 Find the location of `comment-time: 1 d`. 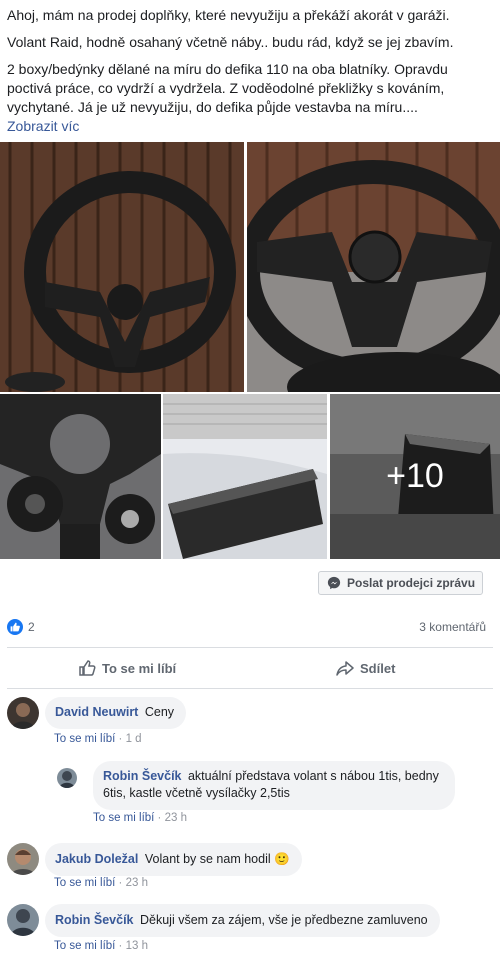

comment-time: 1 d is located at coordinates (134, 739).